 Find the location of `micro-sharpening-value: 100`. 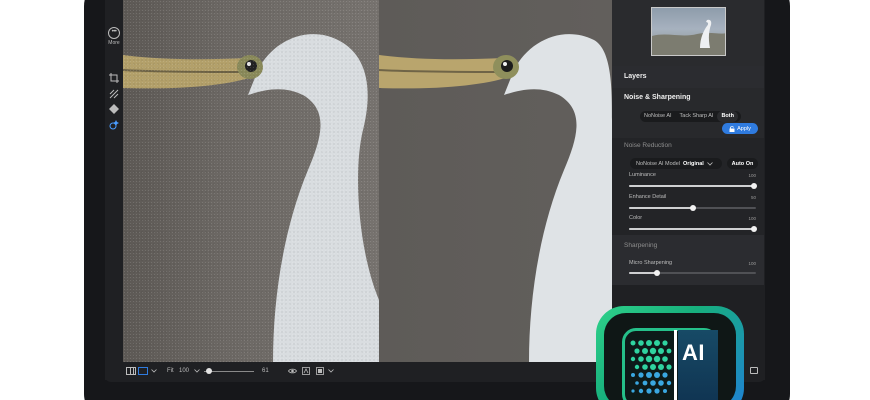

micro-sharpening-value: 100 is located at coordinates (752, 263).